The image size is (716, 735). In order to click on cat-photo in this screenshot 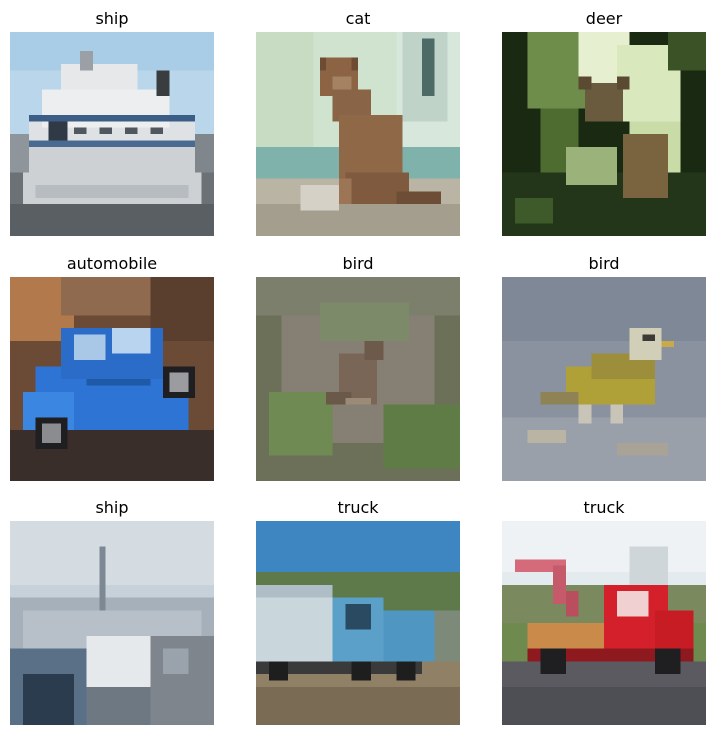, I will do `click(358, 134)`.